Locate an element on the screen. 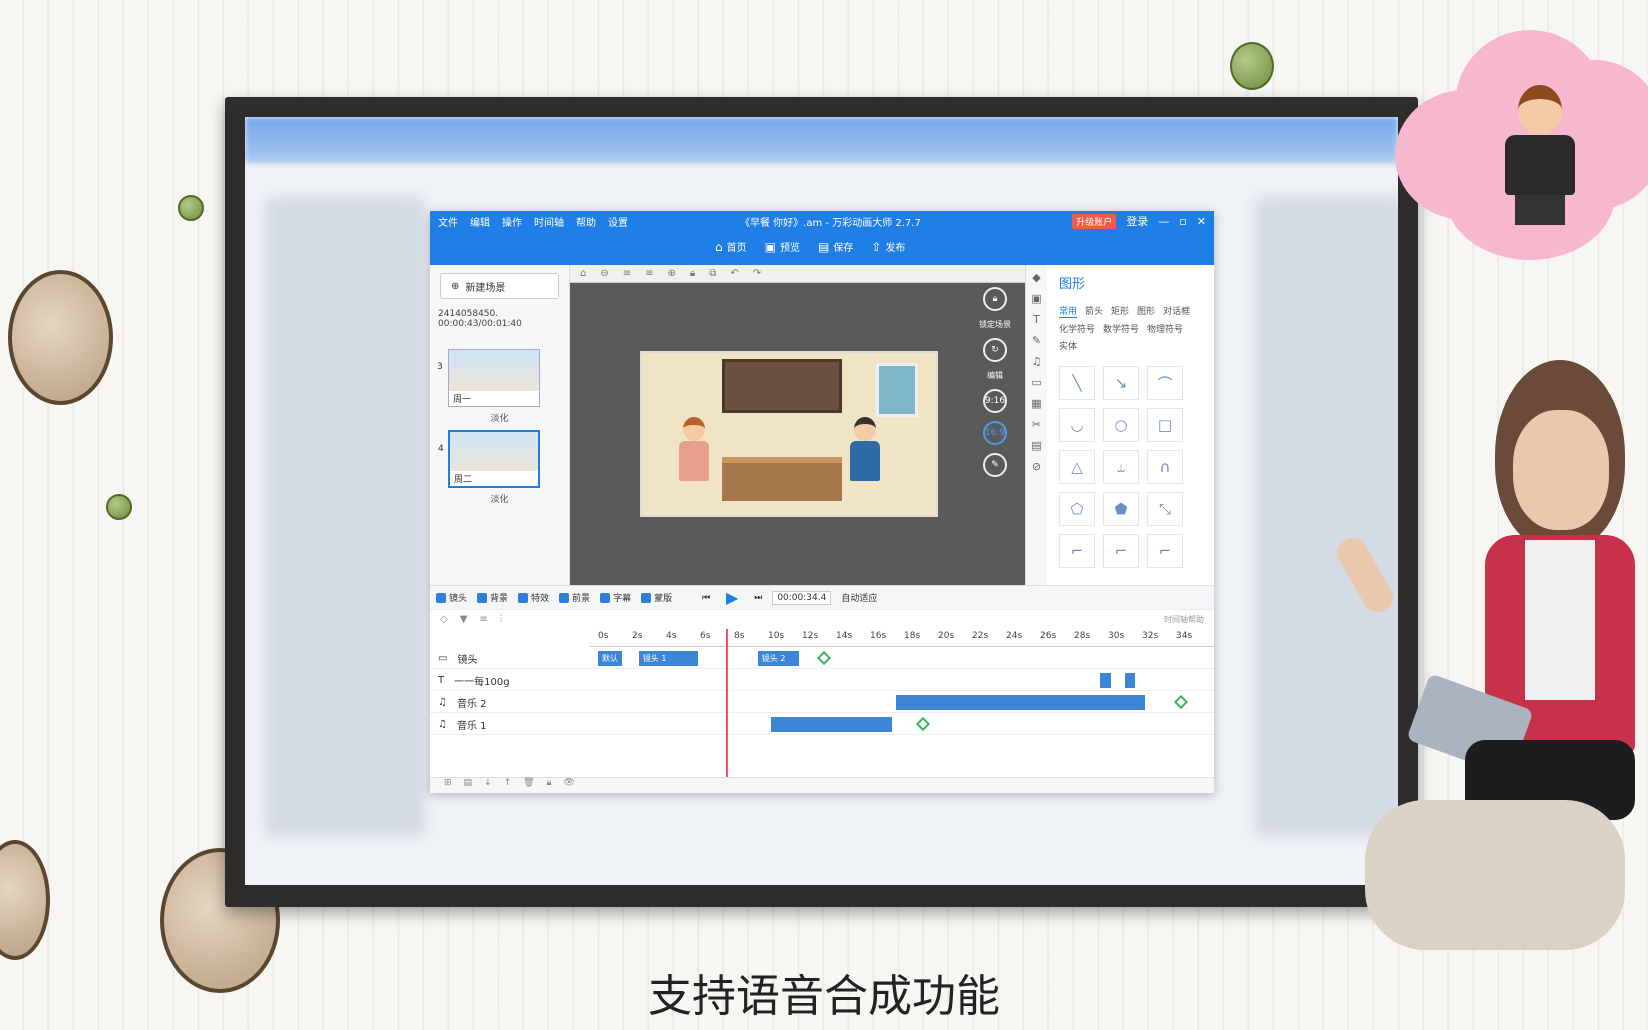 The height and width of the screenshot is (1030, 1648). publish-button: ⇧ 发布 is located at coordinates (888, 246).